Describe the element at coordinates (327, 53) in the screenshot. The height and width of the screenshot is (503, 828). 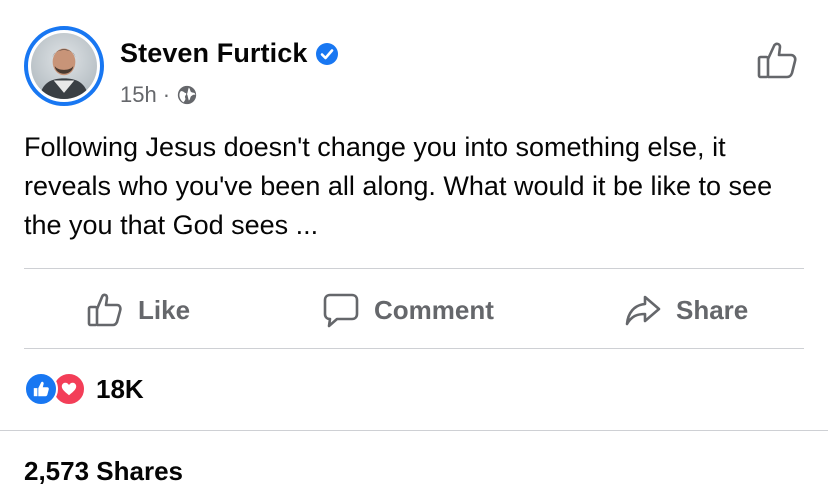
I see `verified-badge-icon` at that location.